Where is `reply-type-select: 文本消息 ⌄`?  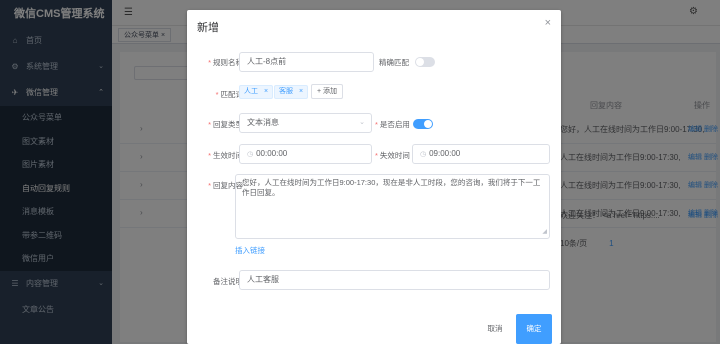
reply-type-select: 文本消息 ⌄ is located at coordinates (305, 123).